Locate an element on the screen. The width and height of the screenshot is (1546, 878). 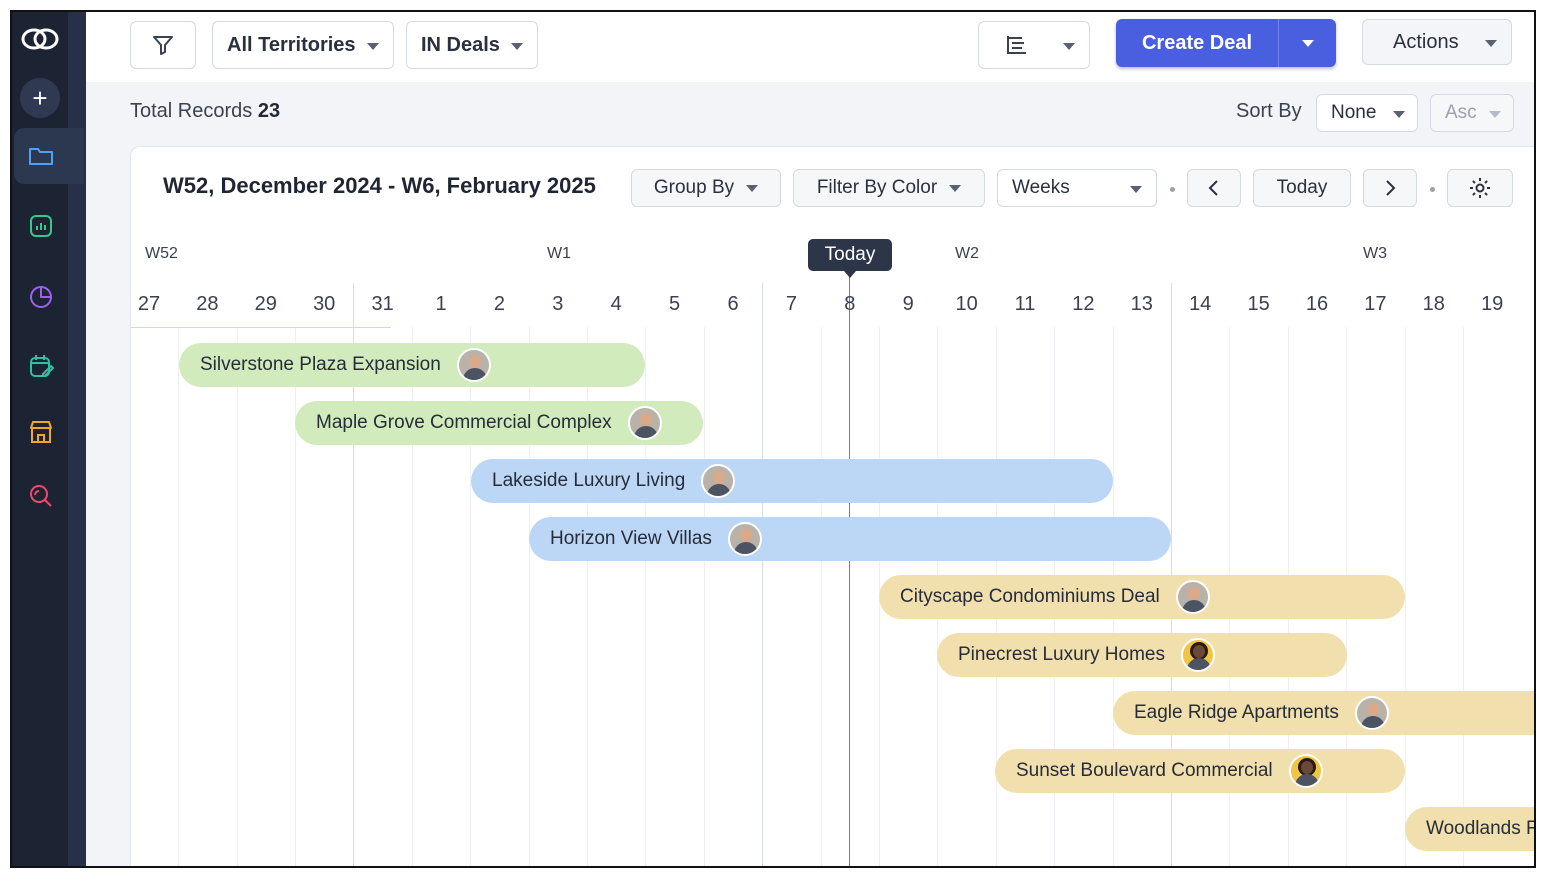
create-deal-button: Create Deal is located at coordinates (1226, 43).